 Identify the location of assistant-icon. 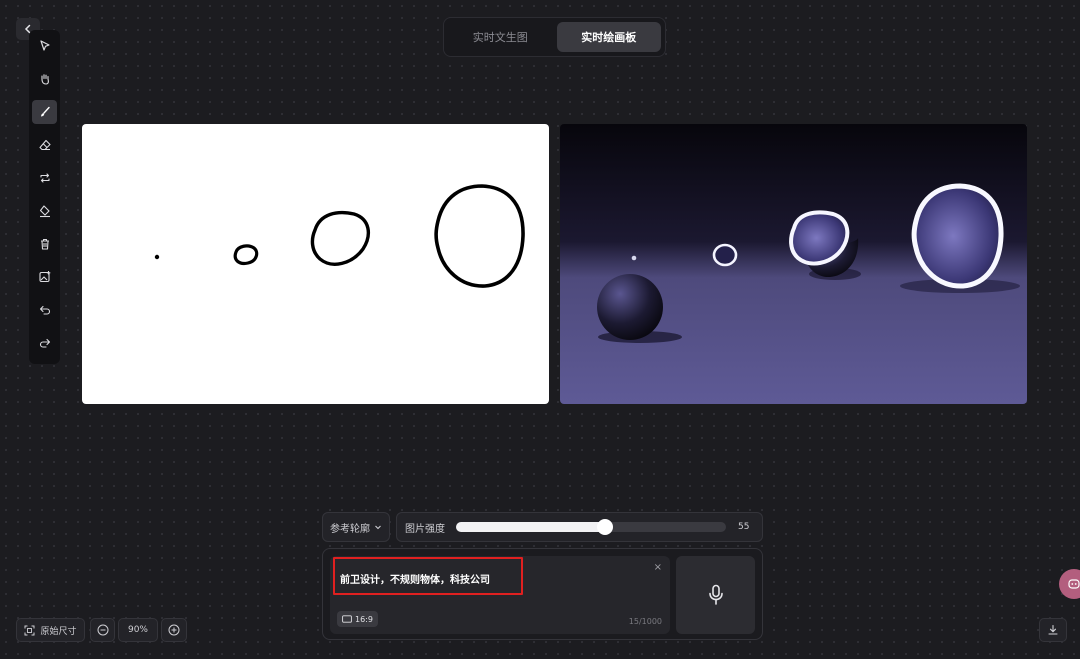
(1074, 584).